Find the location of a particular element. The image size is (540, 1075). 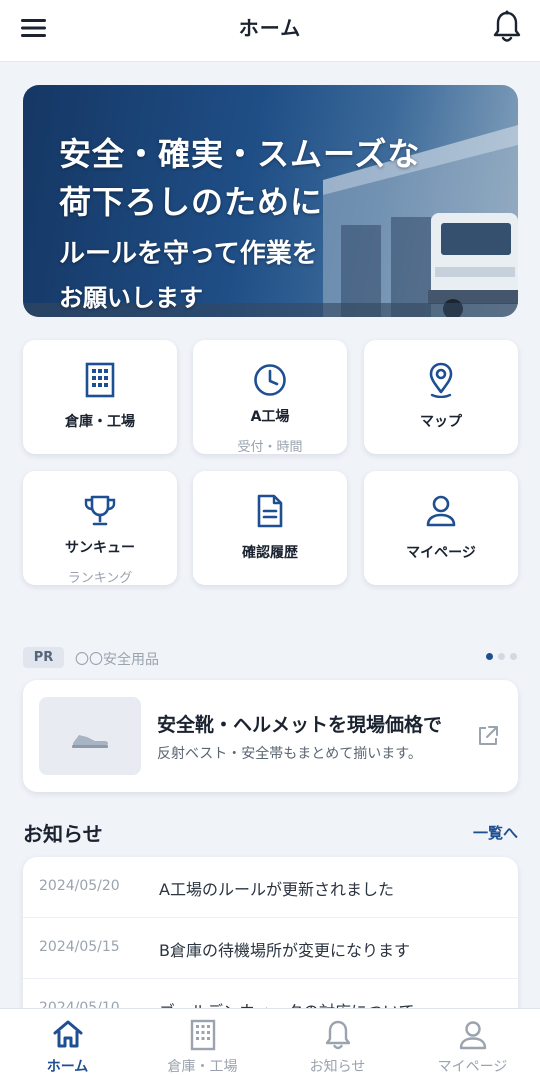

document-icon is located at coordinates (270, 511).